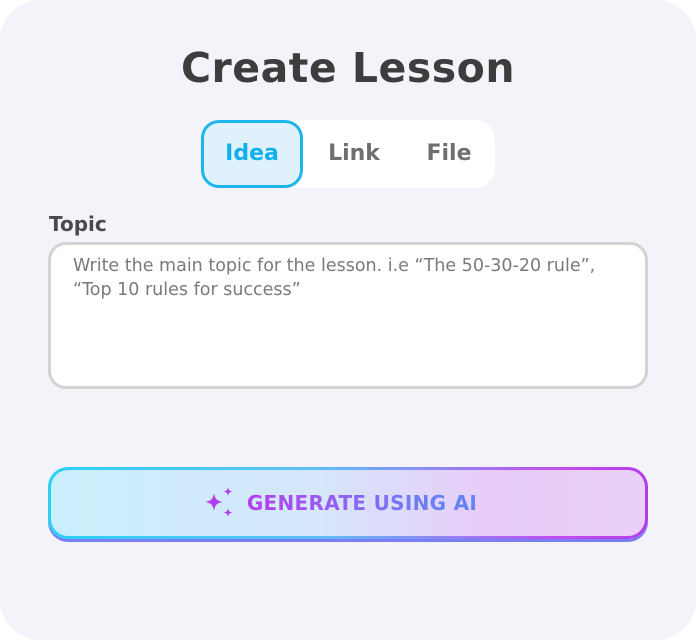  What do you see at coordinates (78, 224) in the screenshot?
I see `topic-label: Topic` at bounding box center [78, 224].